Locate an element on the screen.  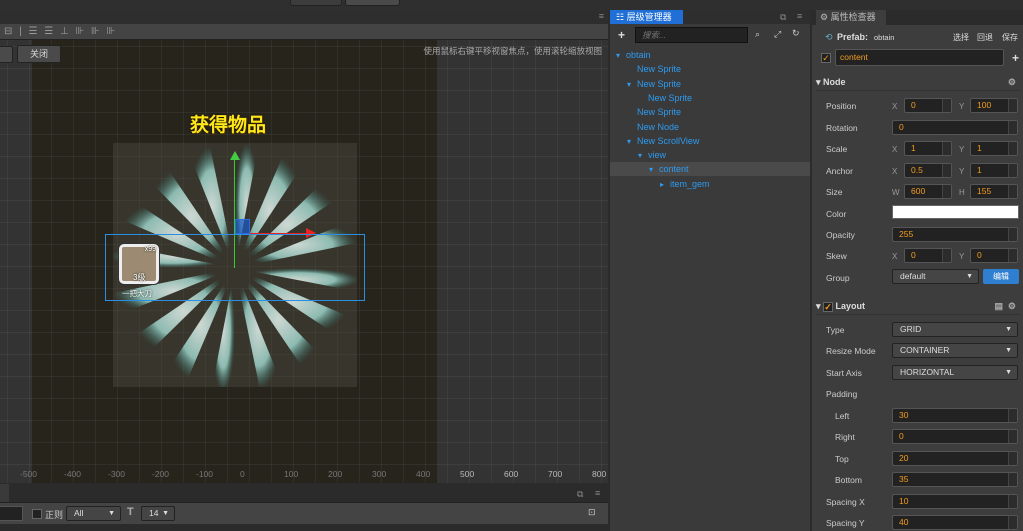
anchor-y-input: 1 is located at coordinates (994, 170).